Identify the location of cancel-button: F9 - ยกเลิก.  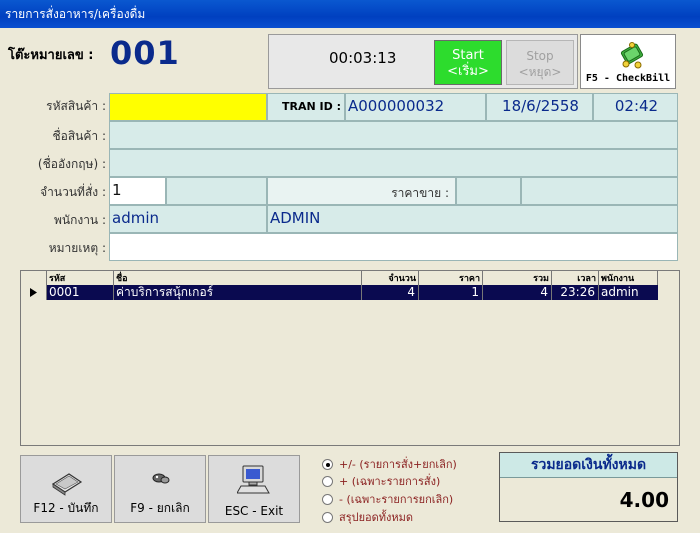
(160, 489).